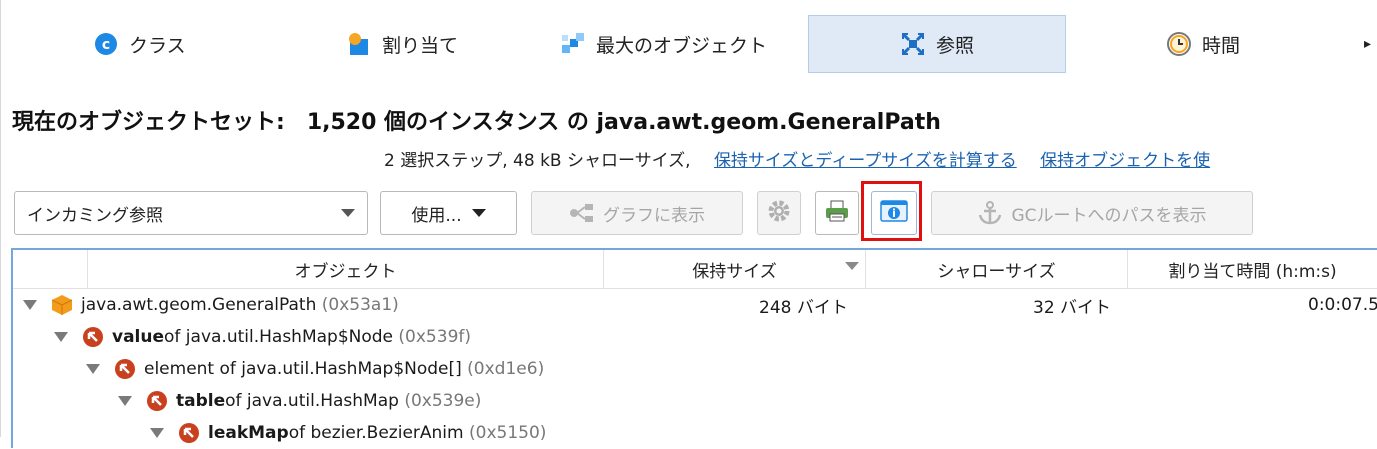 The height and width of the screenshot is (449, 1377). Describe the element at coordinates (443, 401) in the screenshot. I see `object-address: (0x539e)` at that location.